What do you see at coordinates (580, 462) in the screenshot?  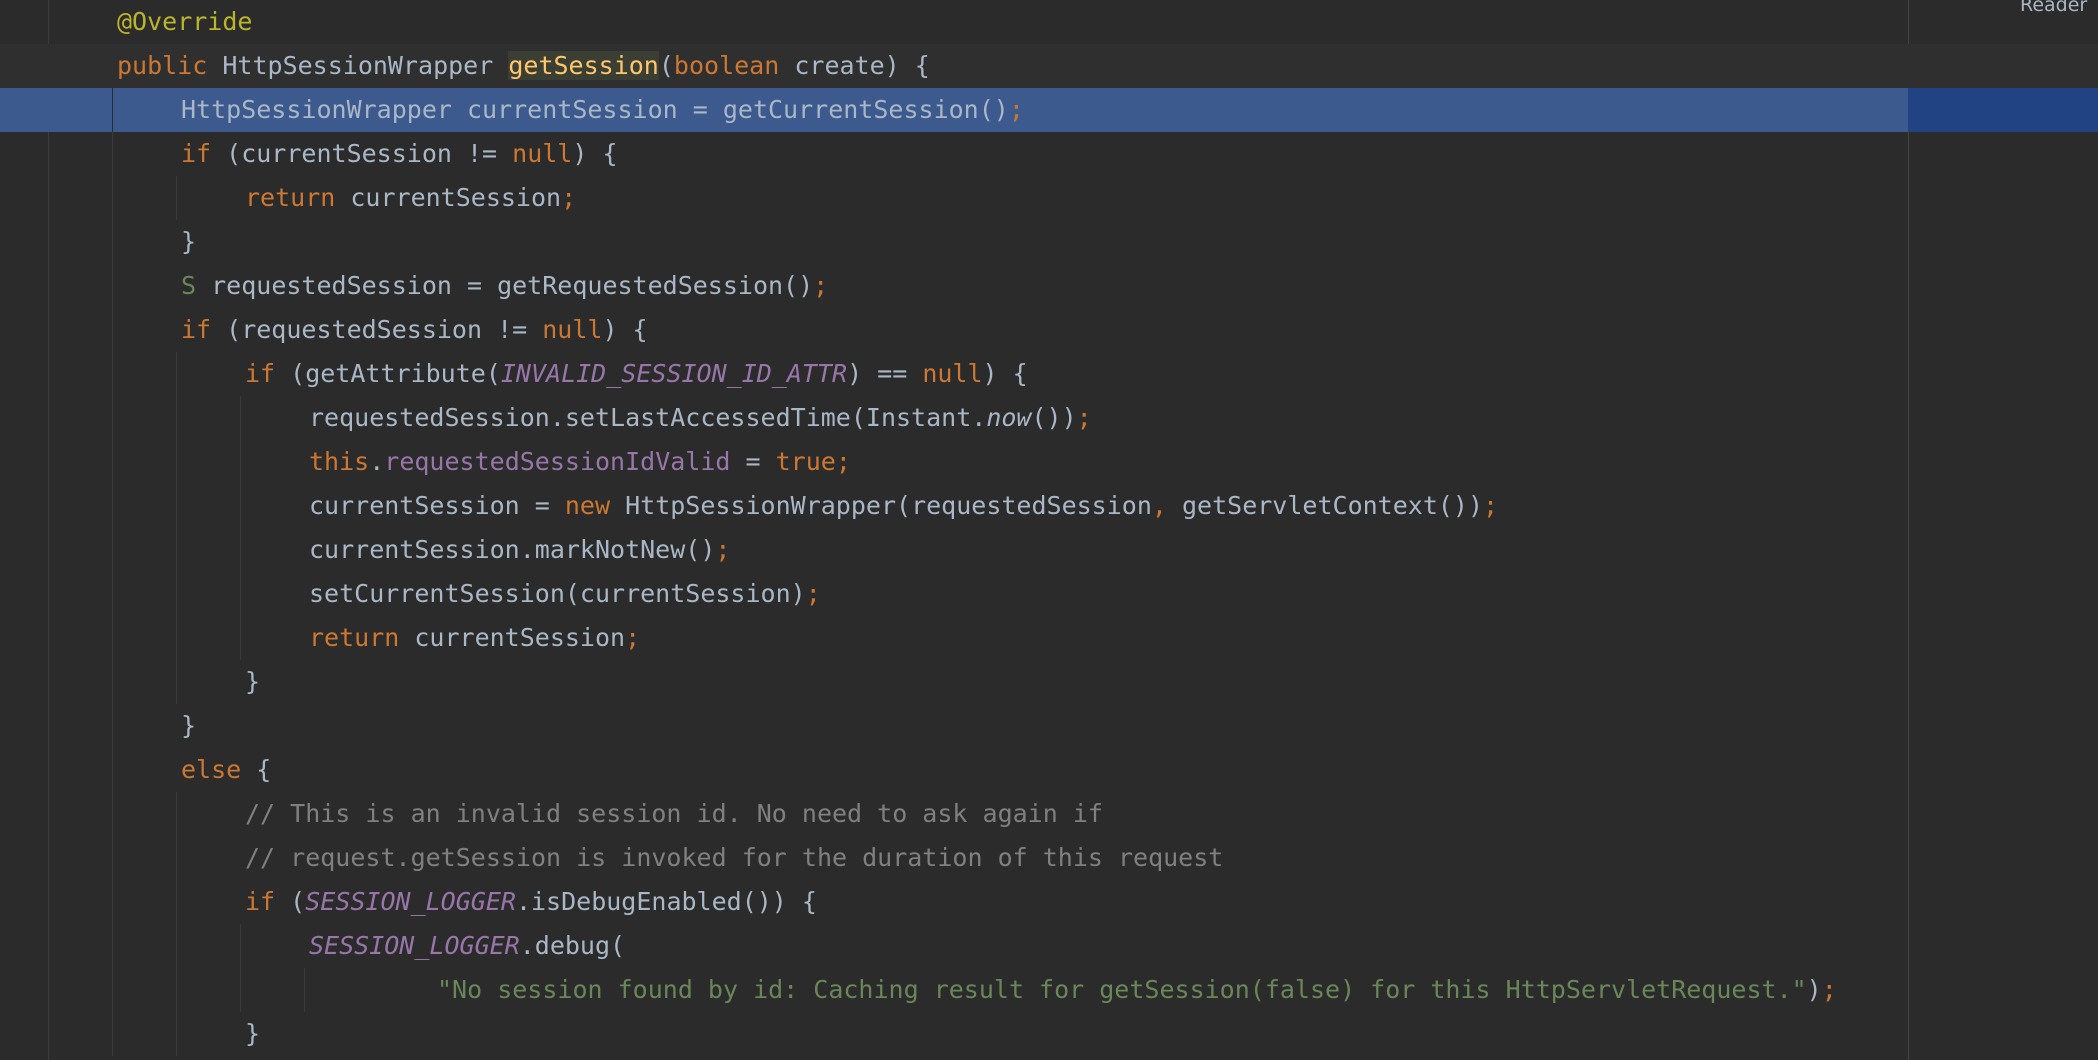 I see `code-line-text: this.requestedSessionIdValid = true;` at bounding box center [580, 462].